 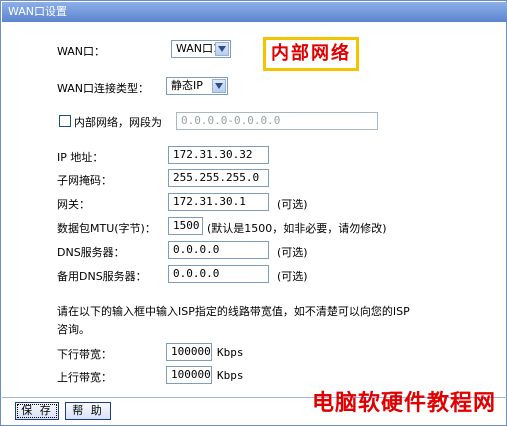 What do you see at coordinates (218, 155) in the screenshot?
I see `ip-address-input: 172.31.30.32` at bounding box center [218, 155].